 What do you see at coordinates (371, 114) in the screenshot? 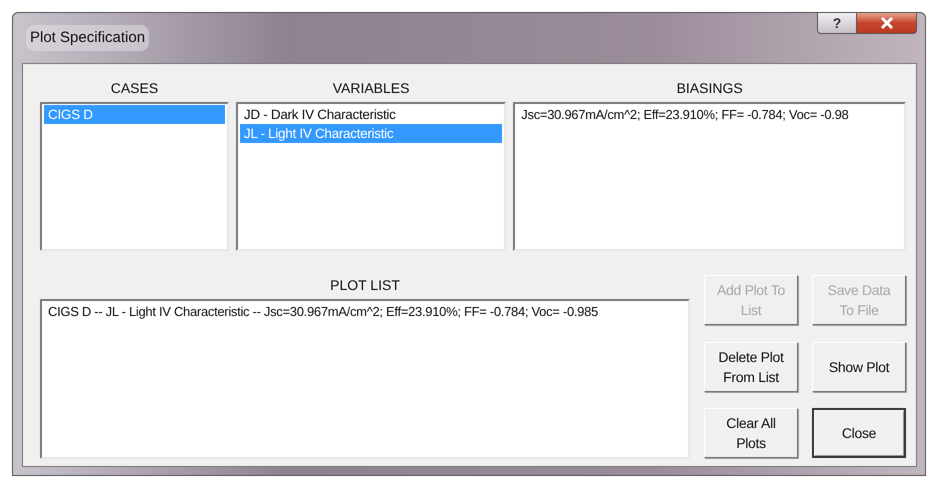
I see `list-item: JD - Dark IV Characteristic` at bounding box center [371, 114].